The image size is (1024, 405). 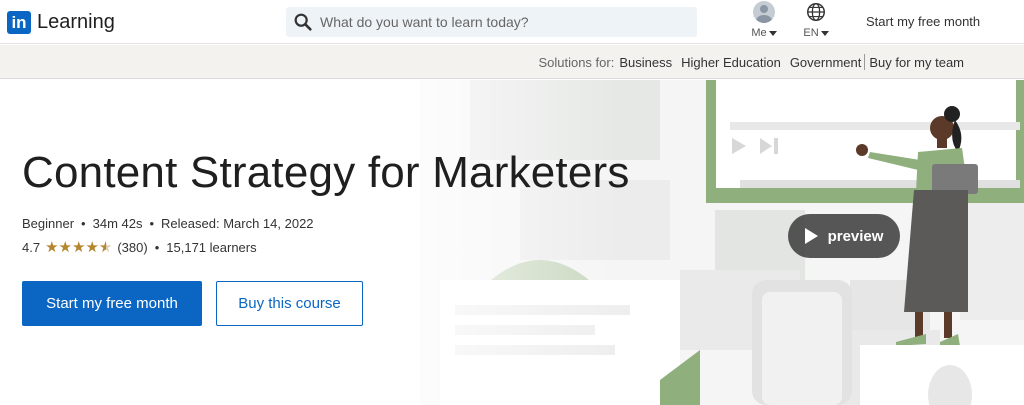 I want to click on avatar, so click(x=764, y=12).